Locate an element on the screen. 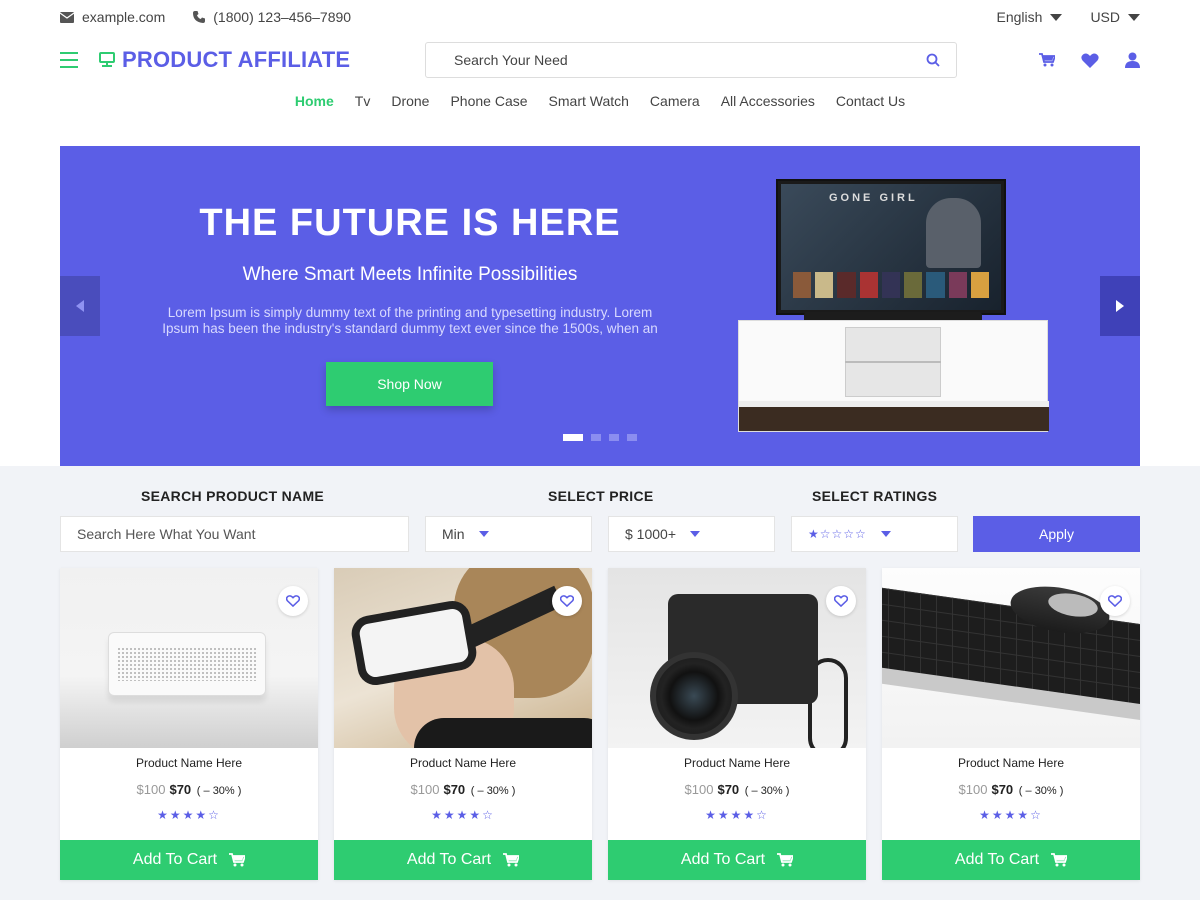 This screenshot has width=1200, height=900. nav-item-all-accessories: All Accessories is located at coordinates (768, 101).